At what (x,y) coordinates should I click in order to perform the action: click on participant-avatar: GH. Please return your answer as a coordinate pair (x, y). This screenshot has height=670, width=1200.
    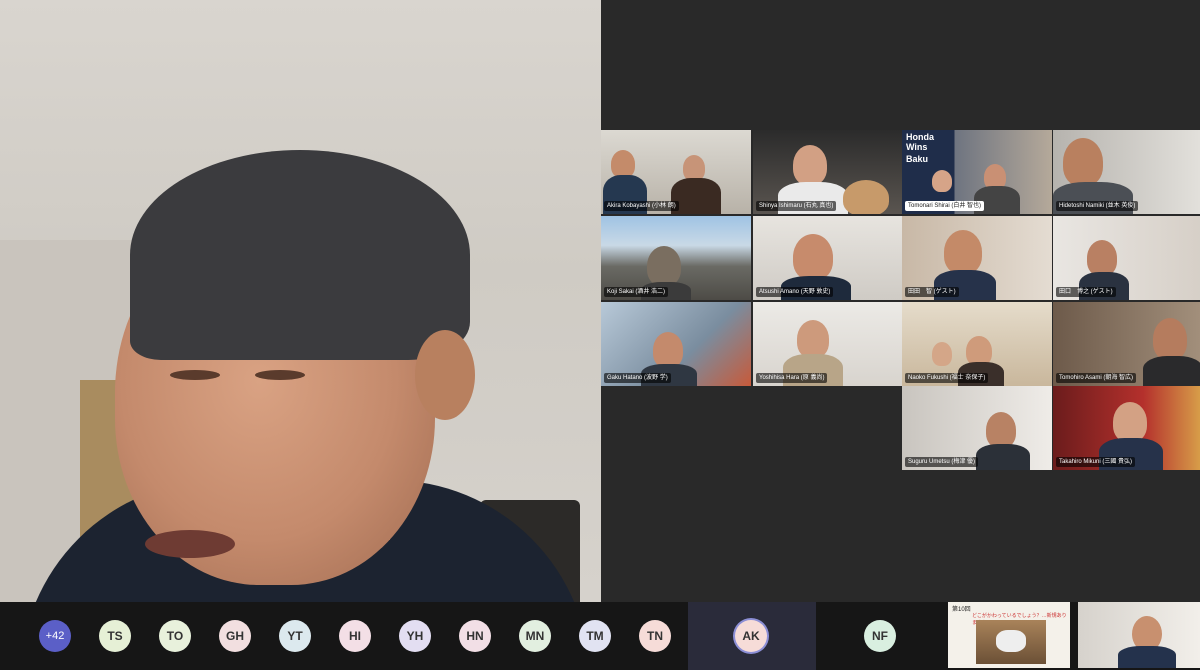
    Looking at the image, I should click on (235, 636).